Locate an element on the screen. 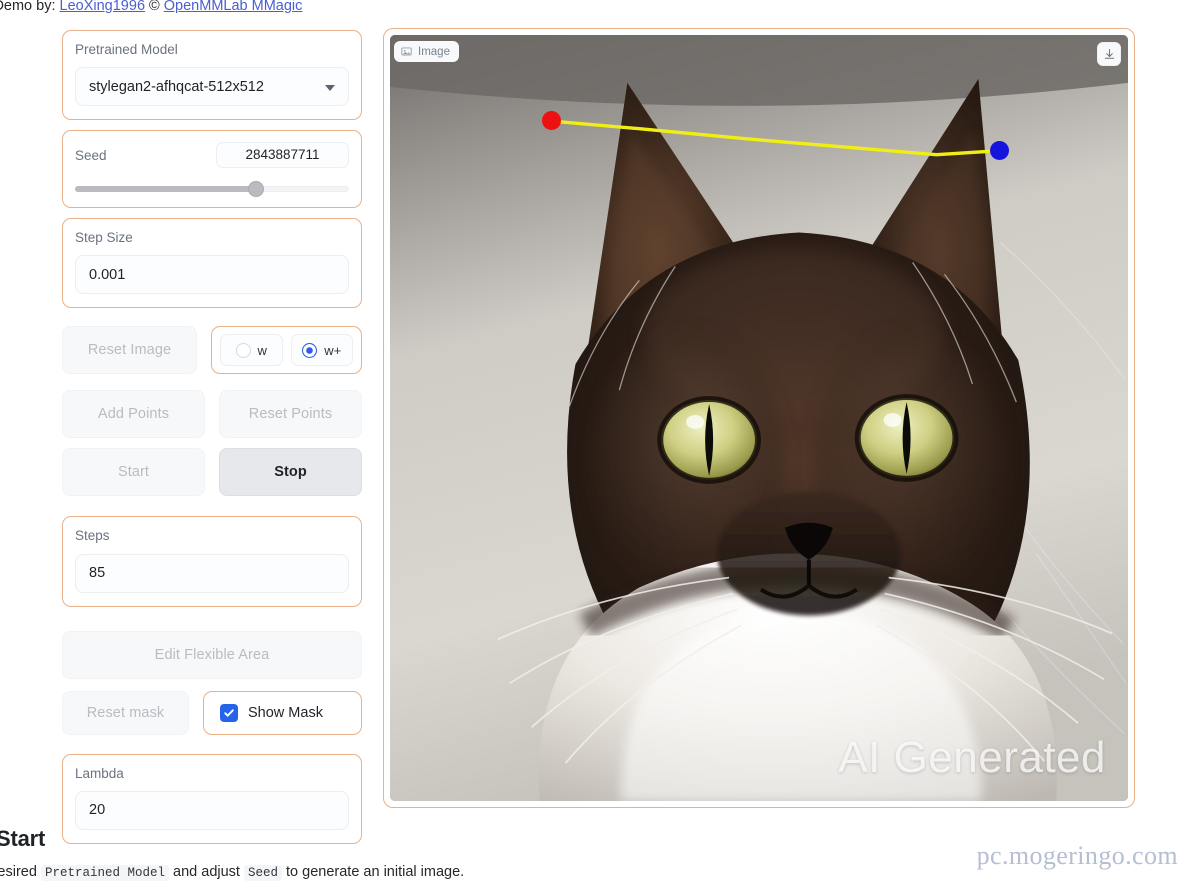 The image size is (1200, 889). instruction-text-before: ect desired is located at coordinates (18, 872).